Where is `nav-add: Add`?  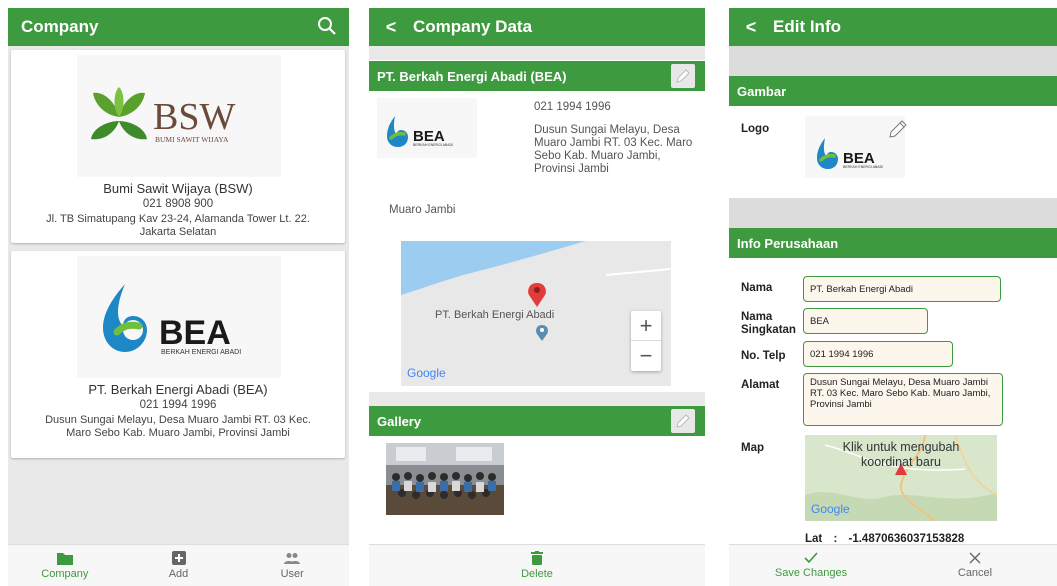 nav-add: Add is located at coordinates (179, 565).